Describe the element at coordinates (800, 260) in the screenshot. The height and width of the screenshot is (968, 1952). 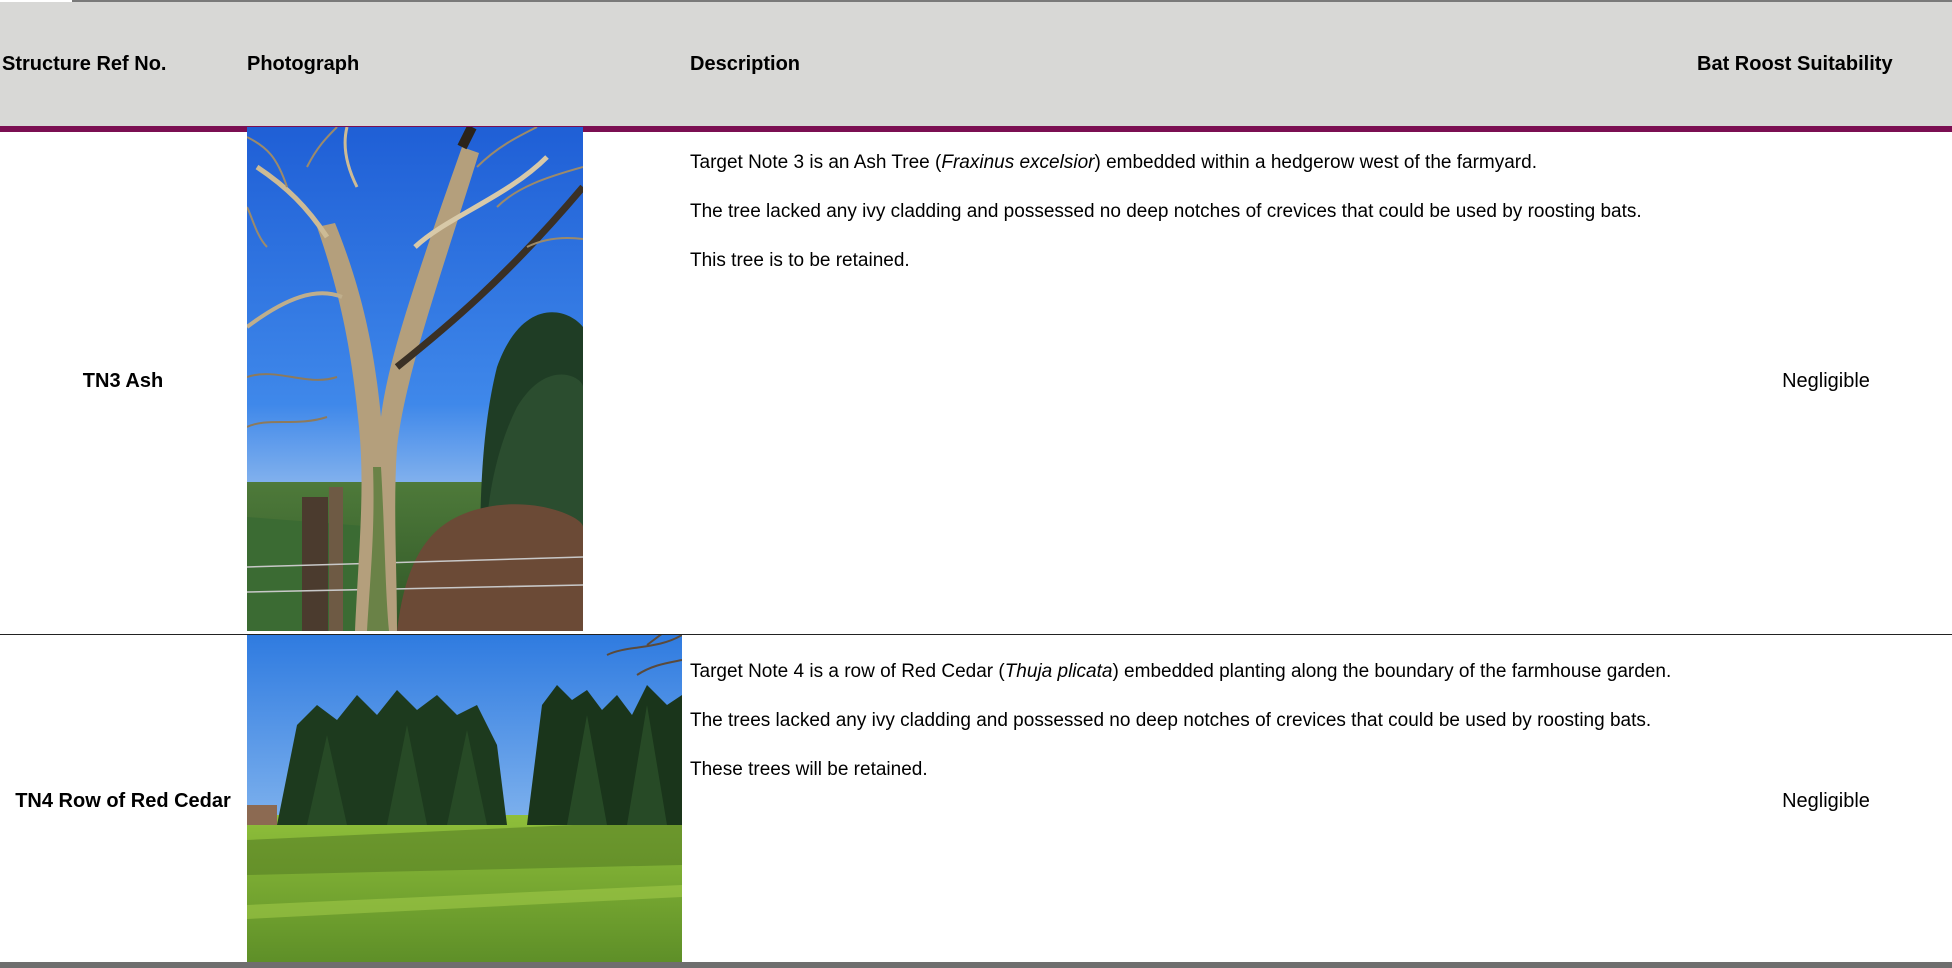
I see `description-tn3-paragraph-3: This tree is to be retained.` at that location.